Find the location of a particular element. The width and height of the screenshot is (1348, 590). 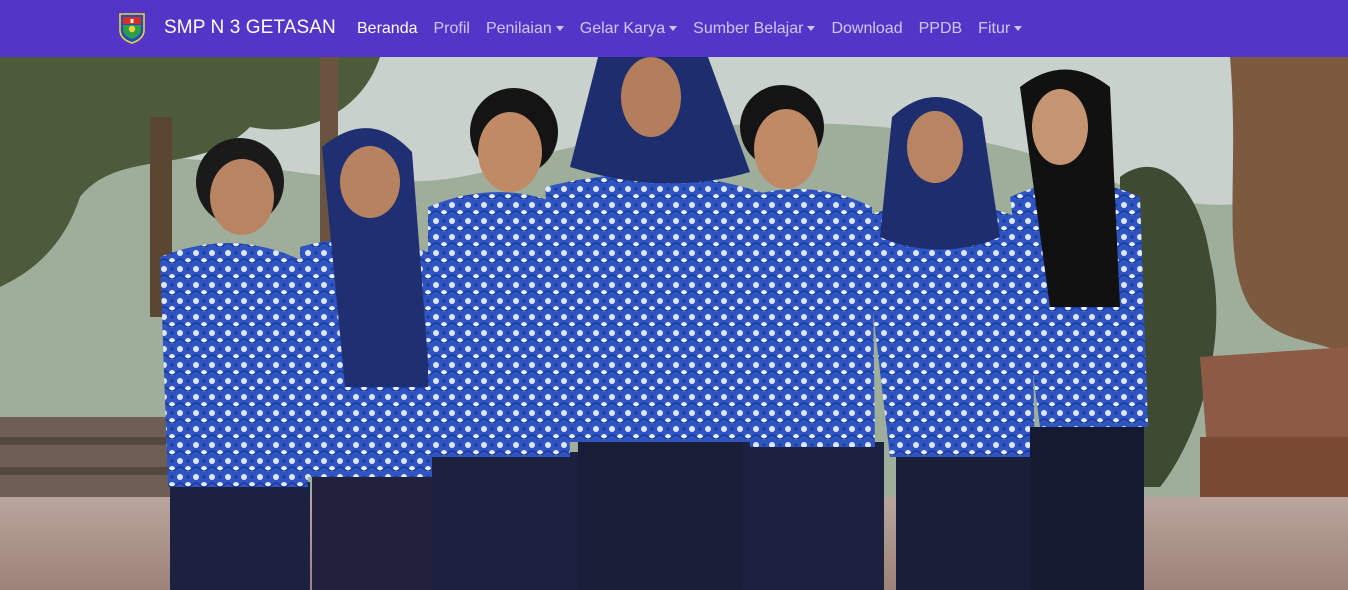

nav-link-download: Download is located at coordinates (866, 28).